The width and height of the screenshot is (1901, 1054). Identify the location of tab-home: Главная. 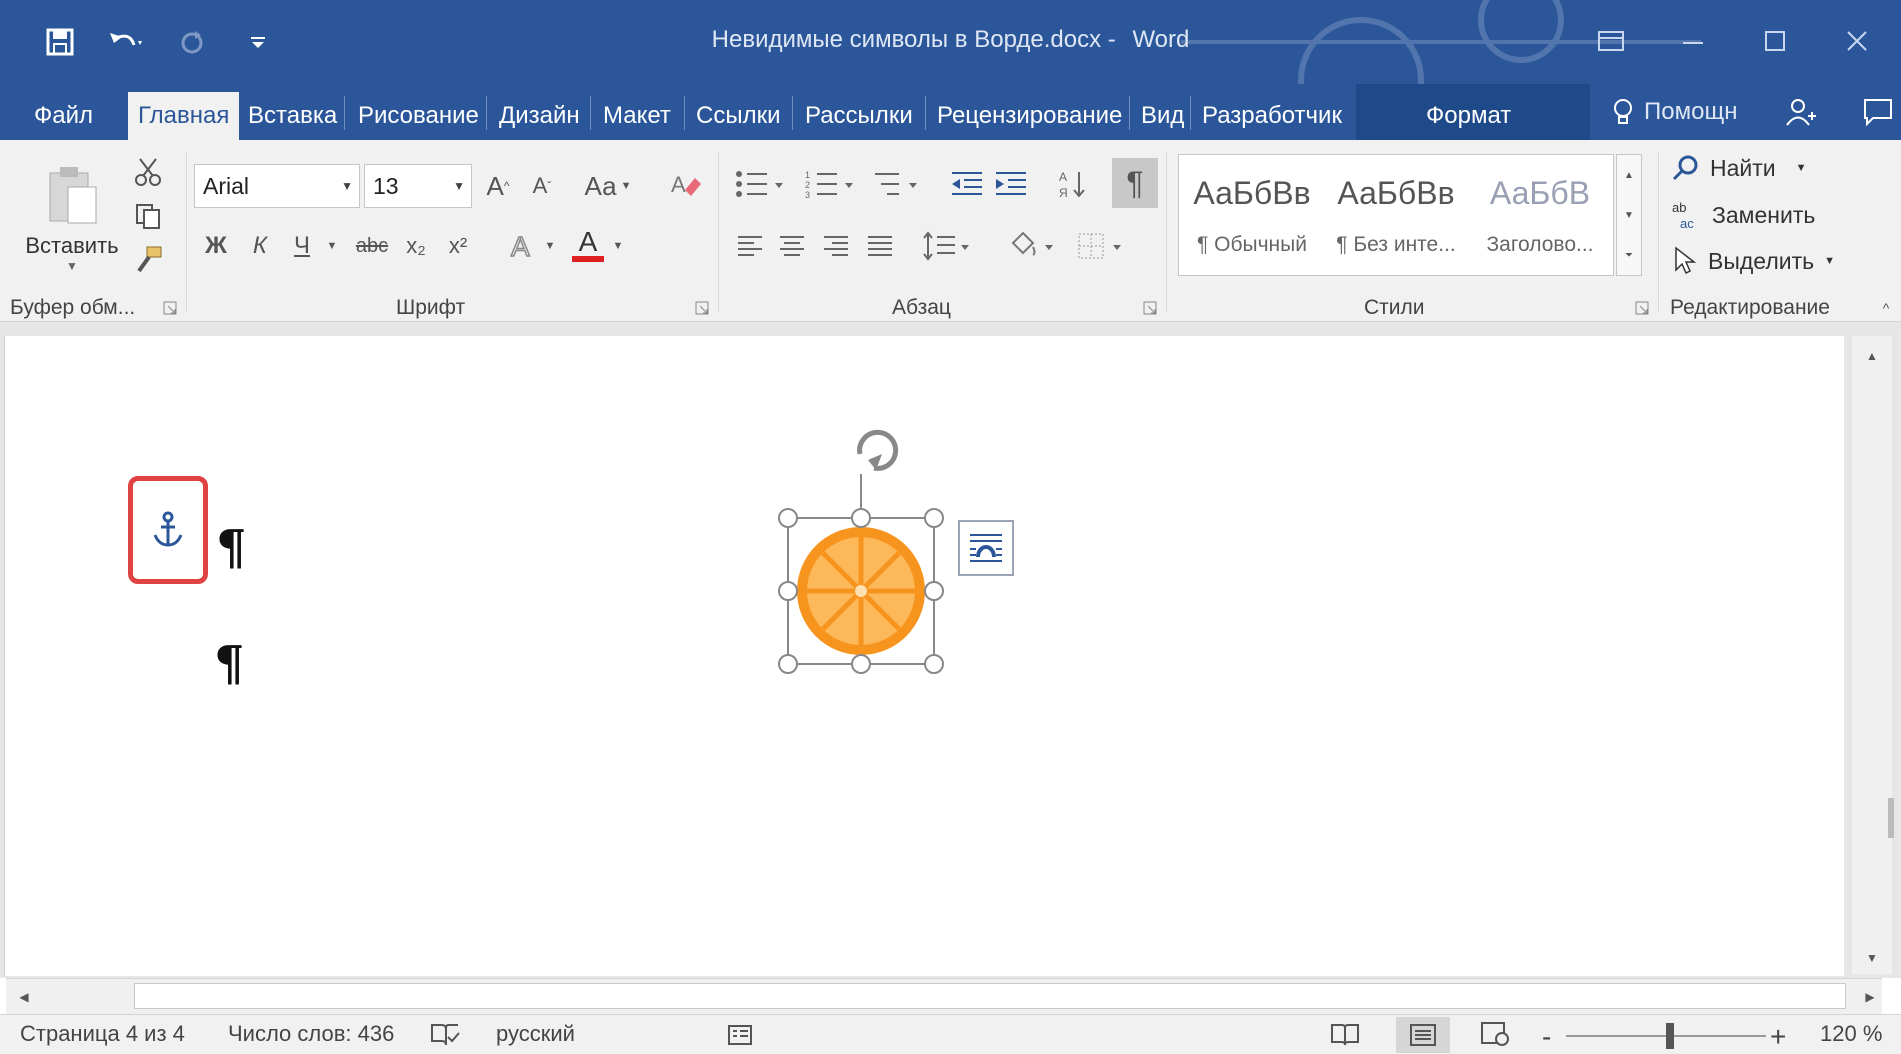
(184, 116).